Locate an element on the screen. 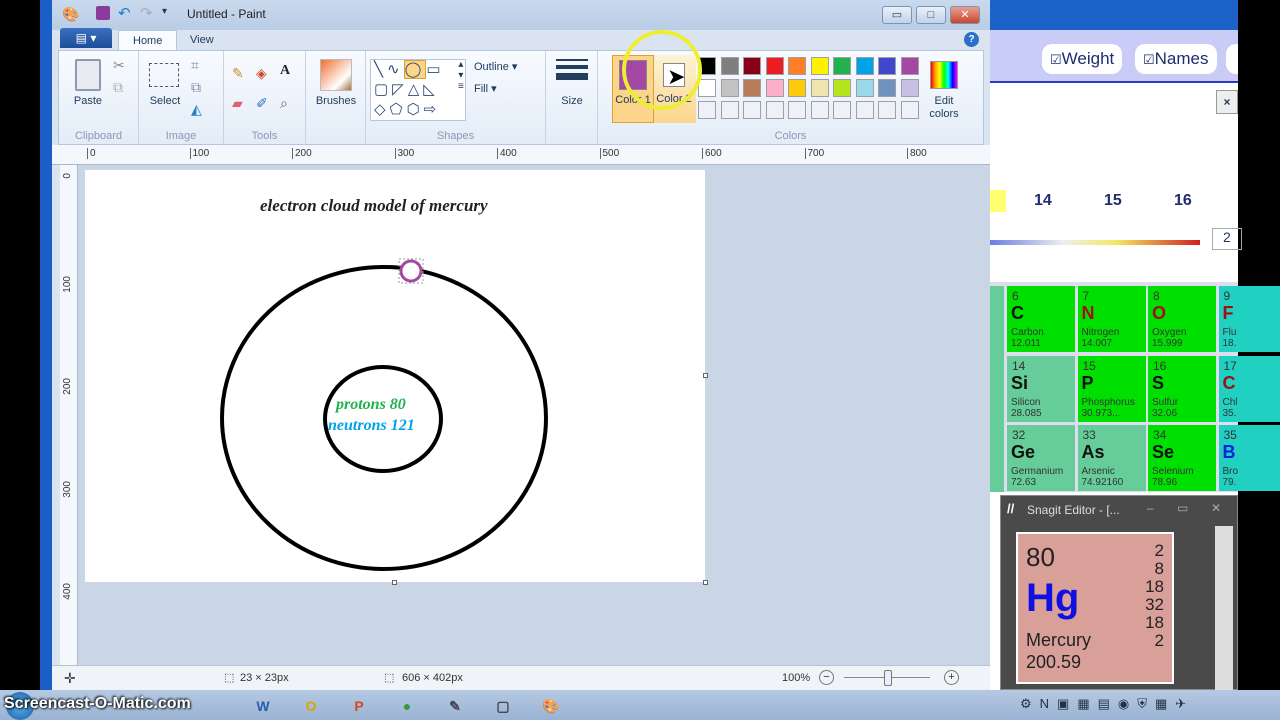 The width and height of the screenshot is (1280, 720). taskbar-app-button: ✎ is located at coordinates (455, 706).